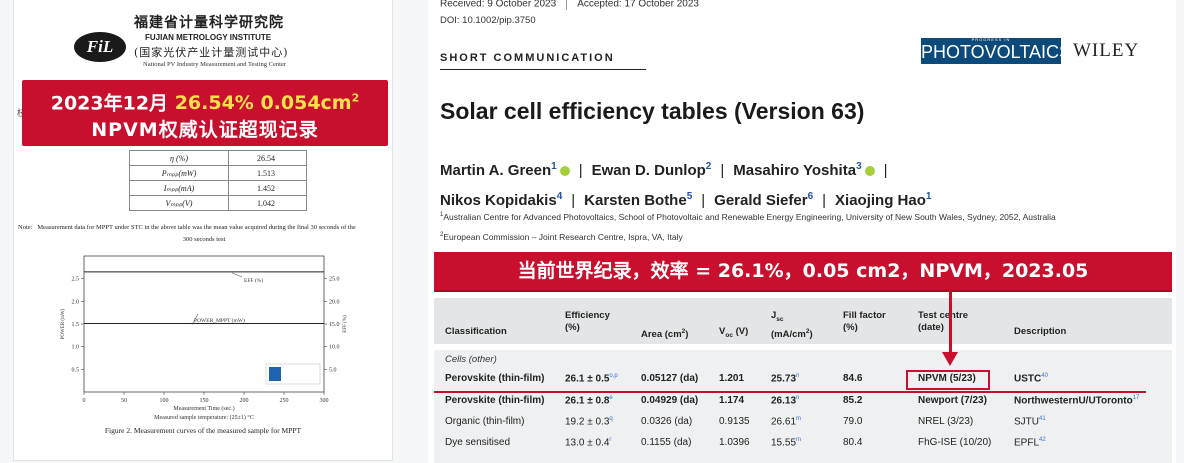 This screenshot has height=463, width=1184. Describe the element at coordinates (948, 380) in the screenshot. I see `highlight-box-npvm` at that location.